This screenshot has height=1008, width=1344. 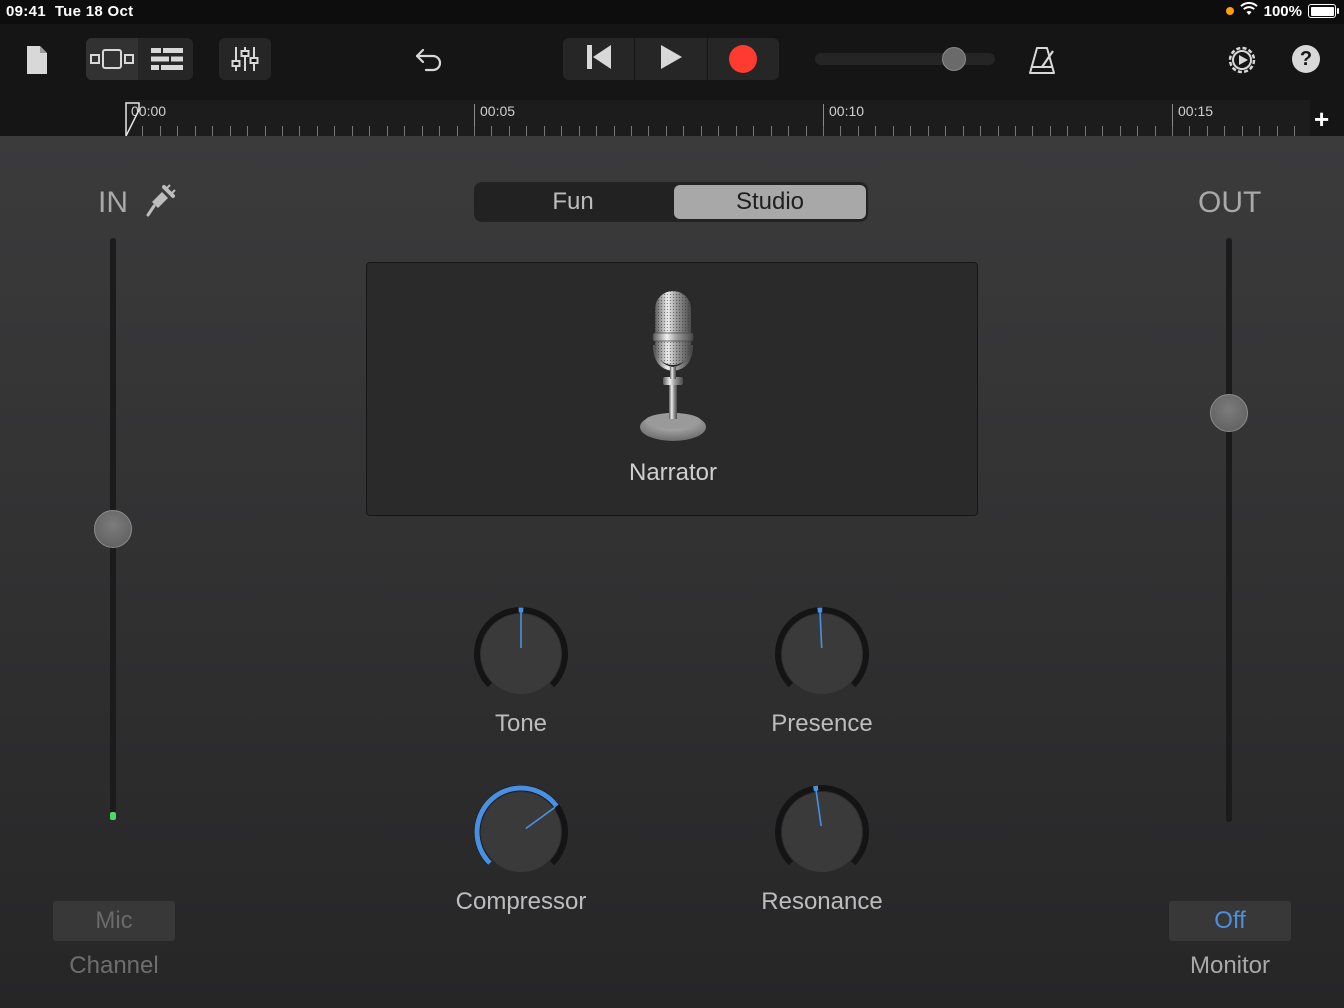 I want to click on compressor-label: Compressor, so click(x=521, y=901).